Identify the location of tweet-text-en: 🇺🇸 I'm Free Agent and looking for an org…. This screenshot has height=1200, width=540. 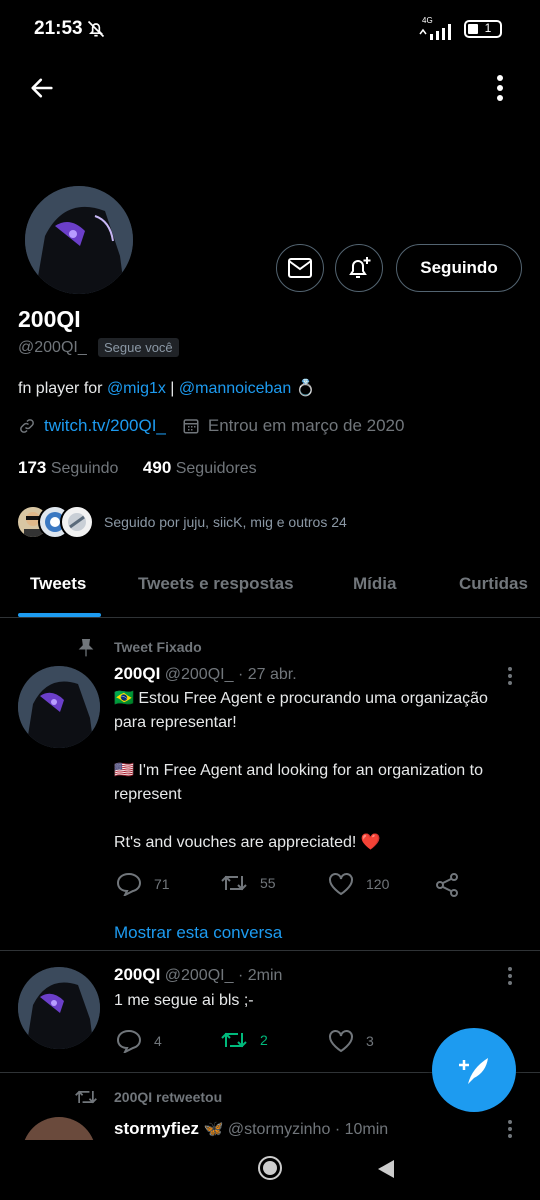
(298, 782).